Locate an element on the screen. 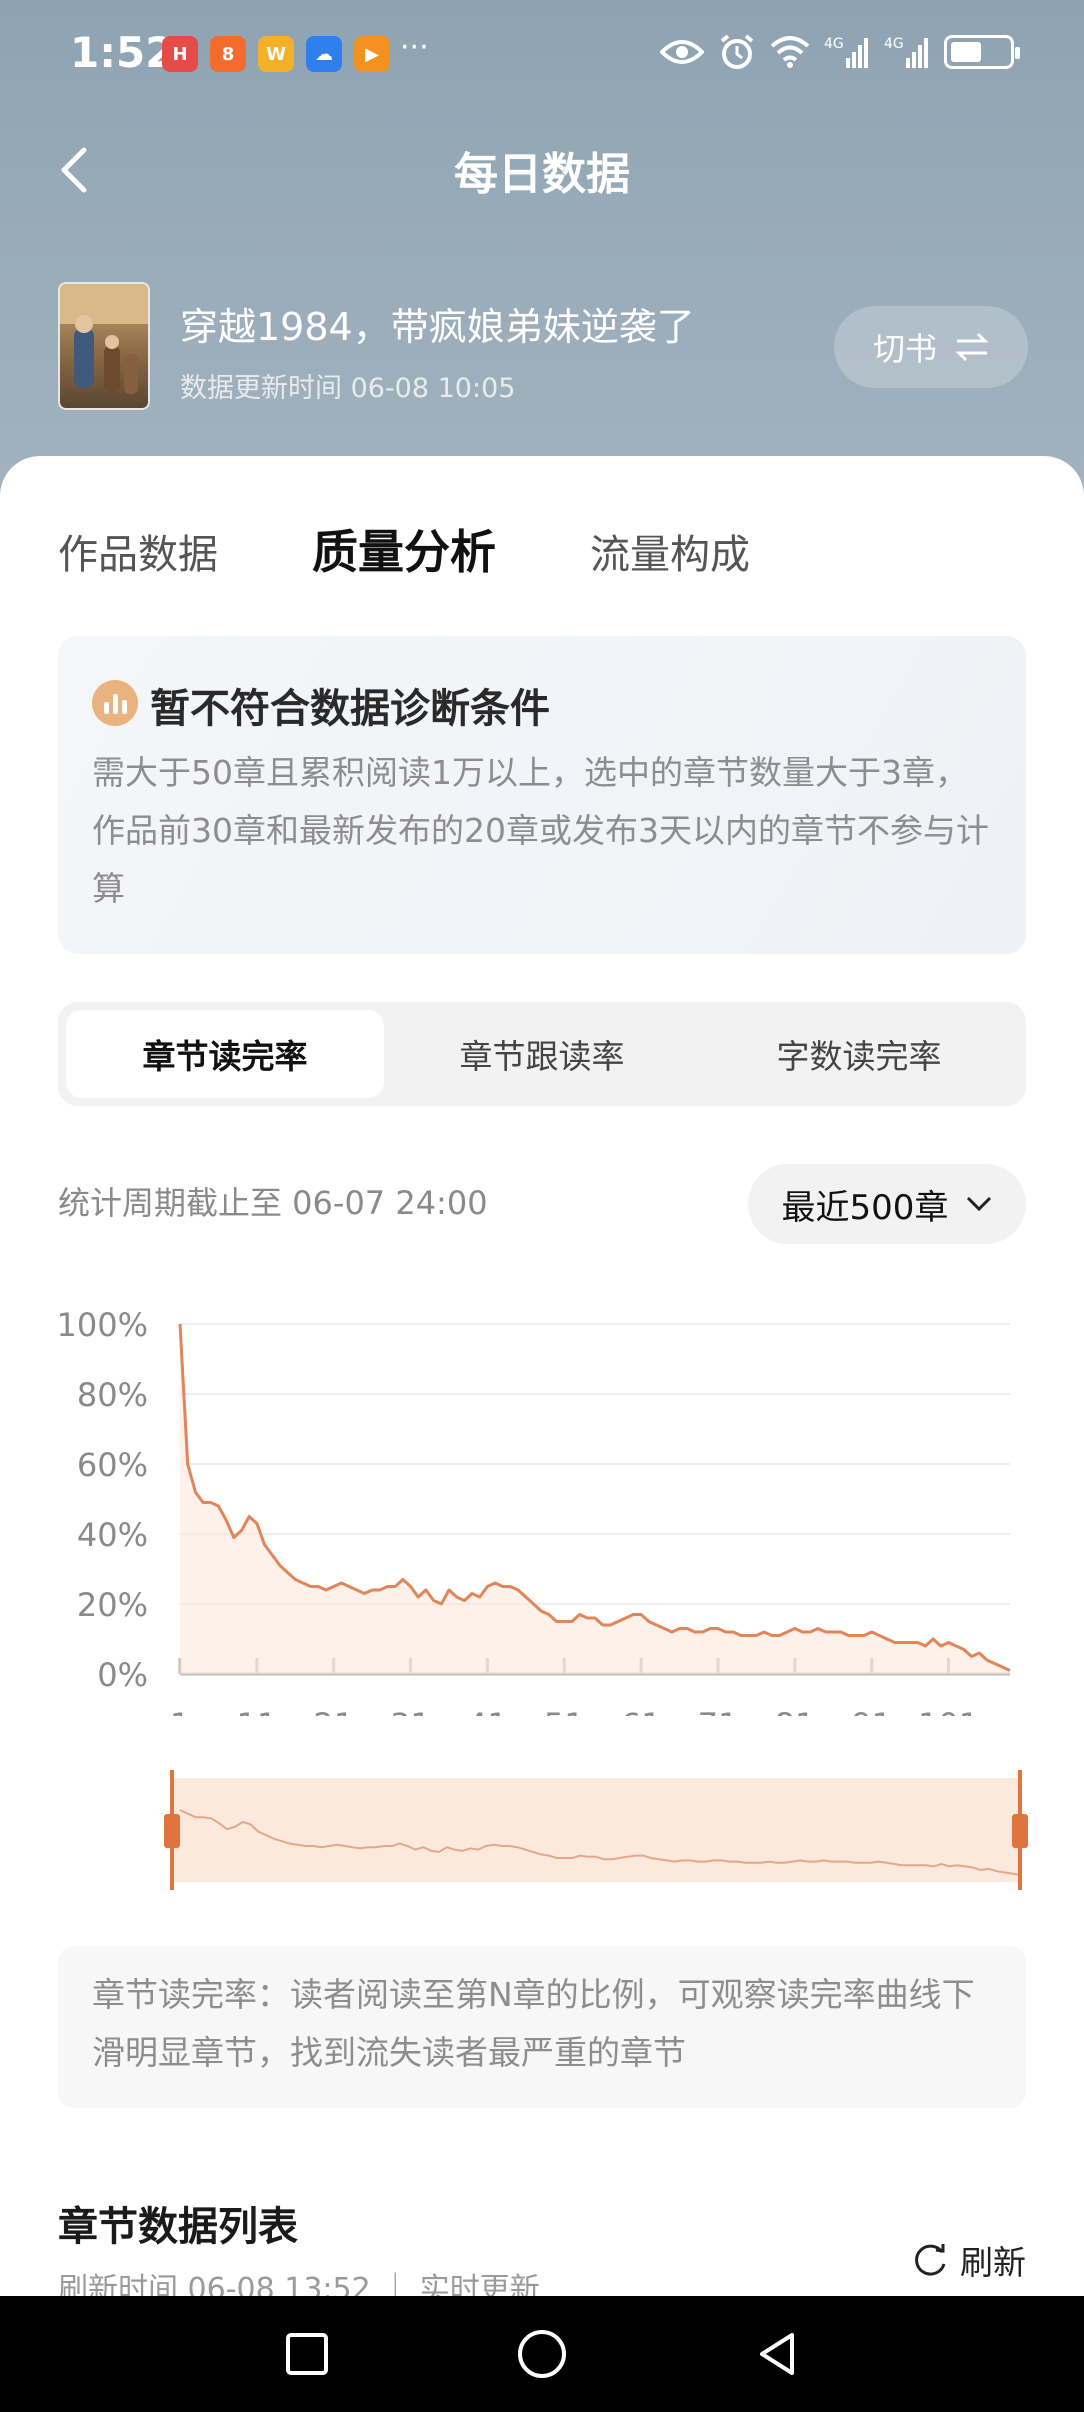 The image size is (1084, 2412). system-nav-bar is located at coordinates (542, 2354).